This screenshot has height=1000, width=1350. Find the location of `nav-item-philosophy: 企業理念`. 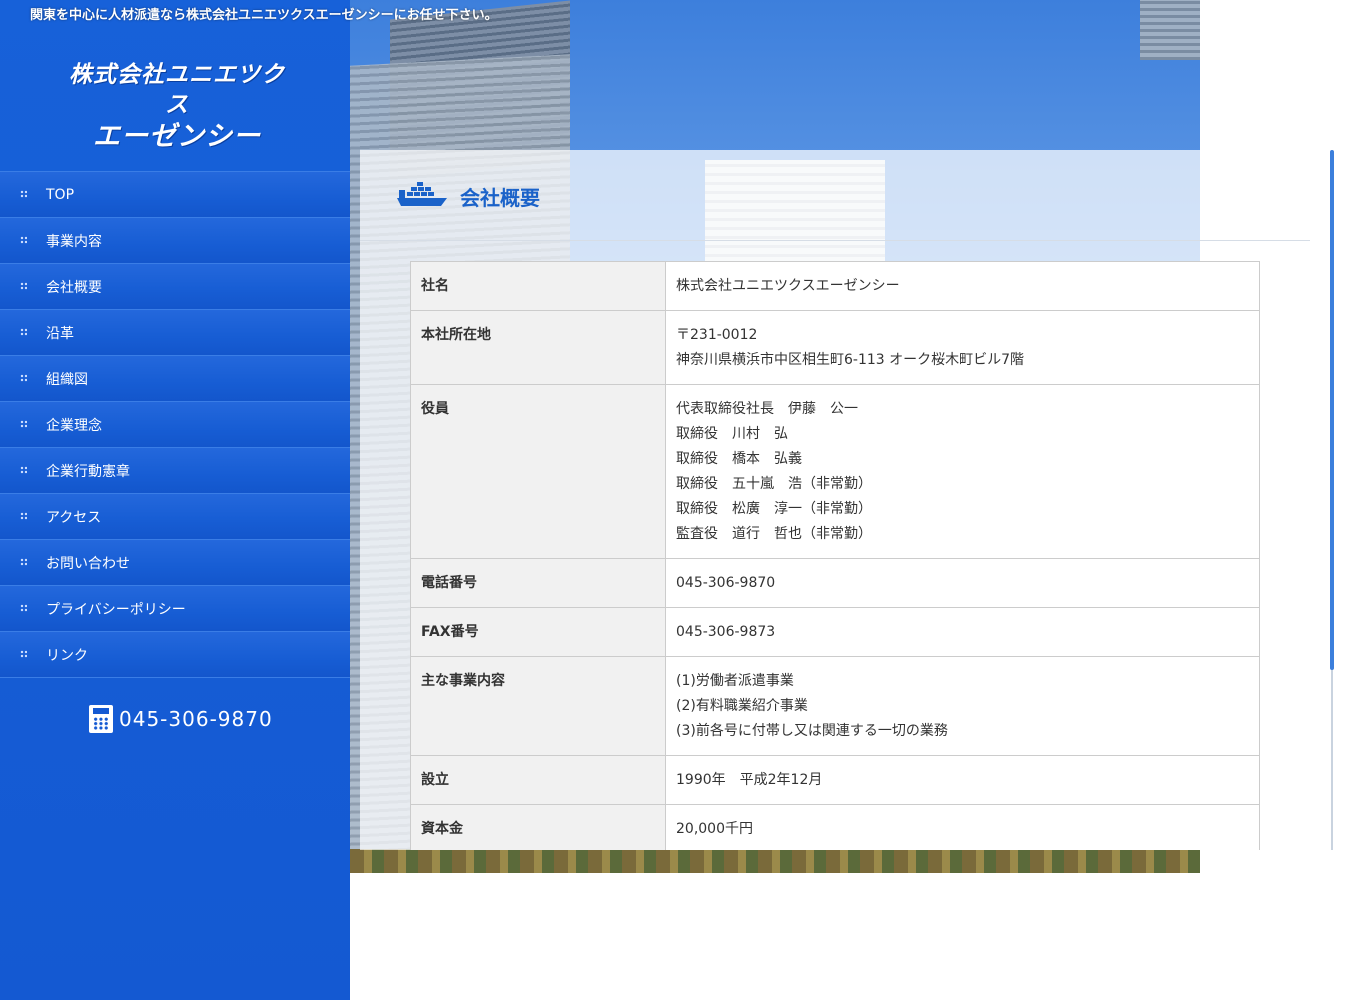

nav-item-philosophy: 企業理念 is located at coordinates (175, 424).